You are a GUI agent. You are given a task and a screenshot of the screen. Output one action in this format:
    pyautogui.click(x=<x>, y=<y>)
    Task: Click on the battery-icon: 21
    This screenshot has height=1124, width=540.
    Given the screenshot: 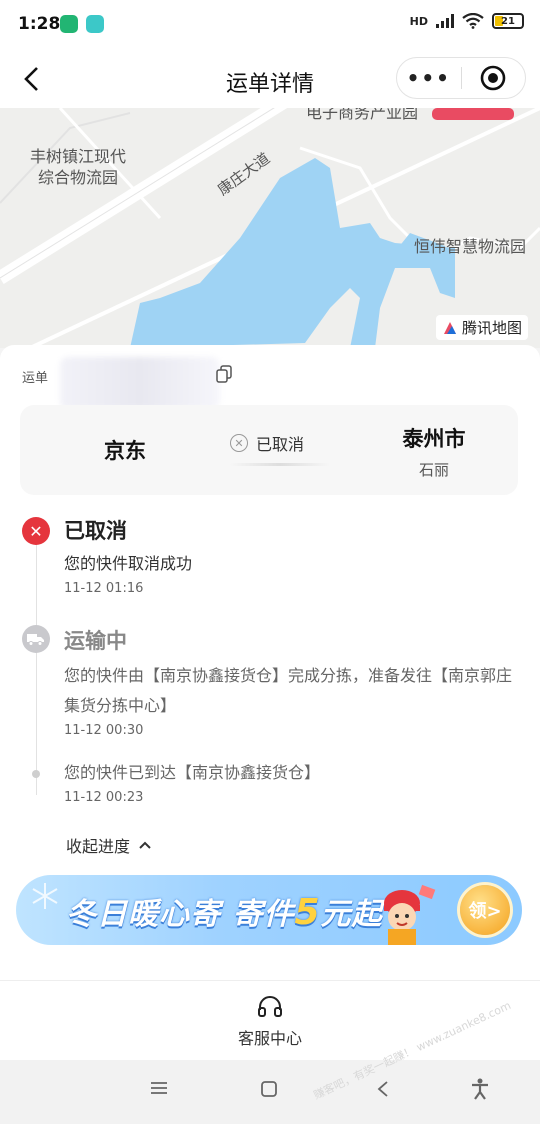 What is the action you would take?
    pyautogui.click(x=508, y=21)
    